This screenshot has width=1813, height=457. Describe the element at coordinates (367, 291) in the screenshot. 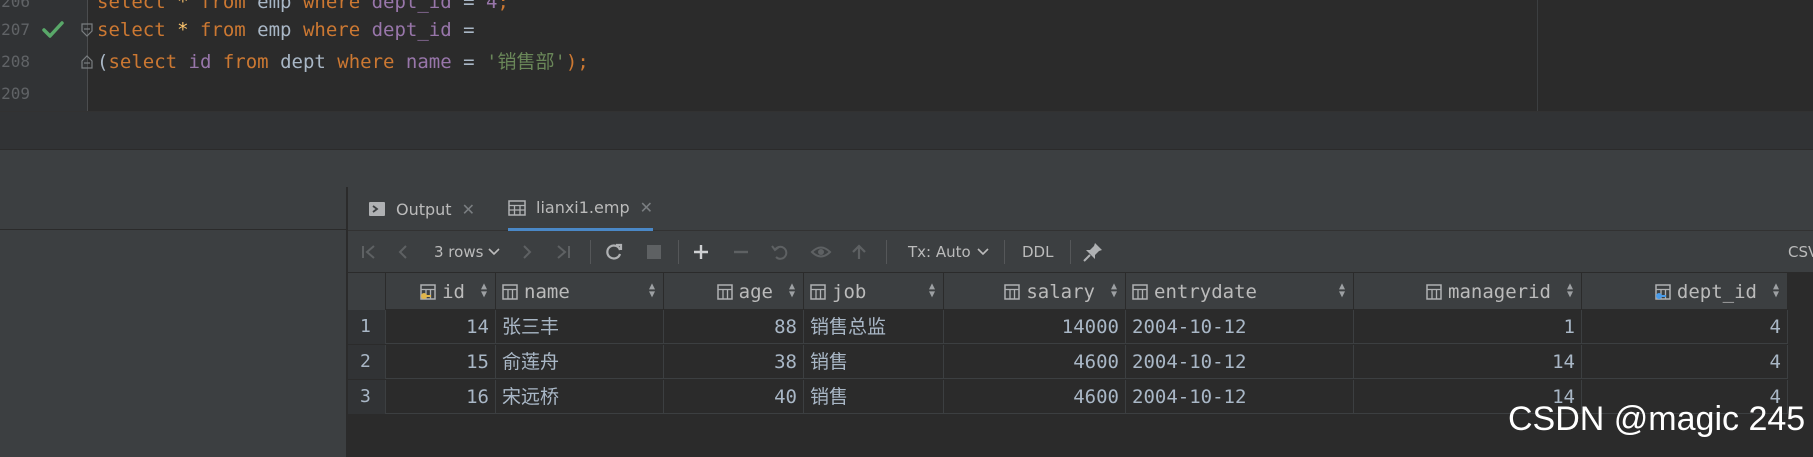

I see `row-number-header` at that location.